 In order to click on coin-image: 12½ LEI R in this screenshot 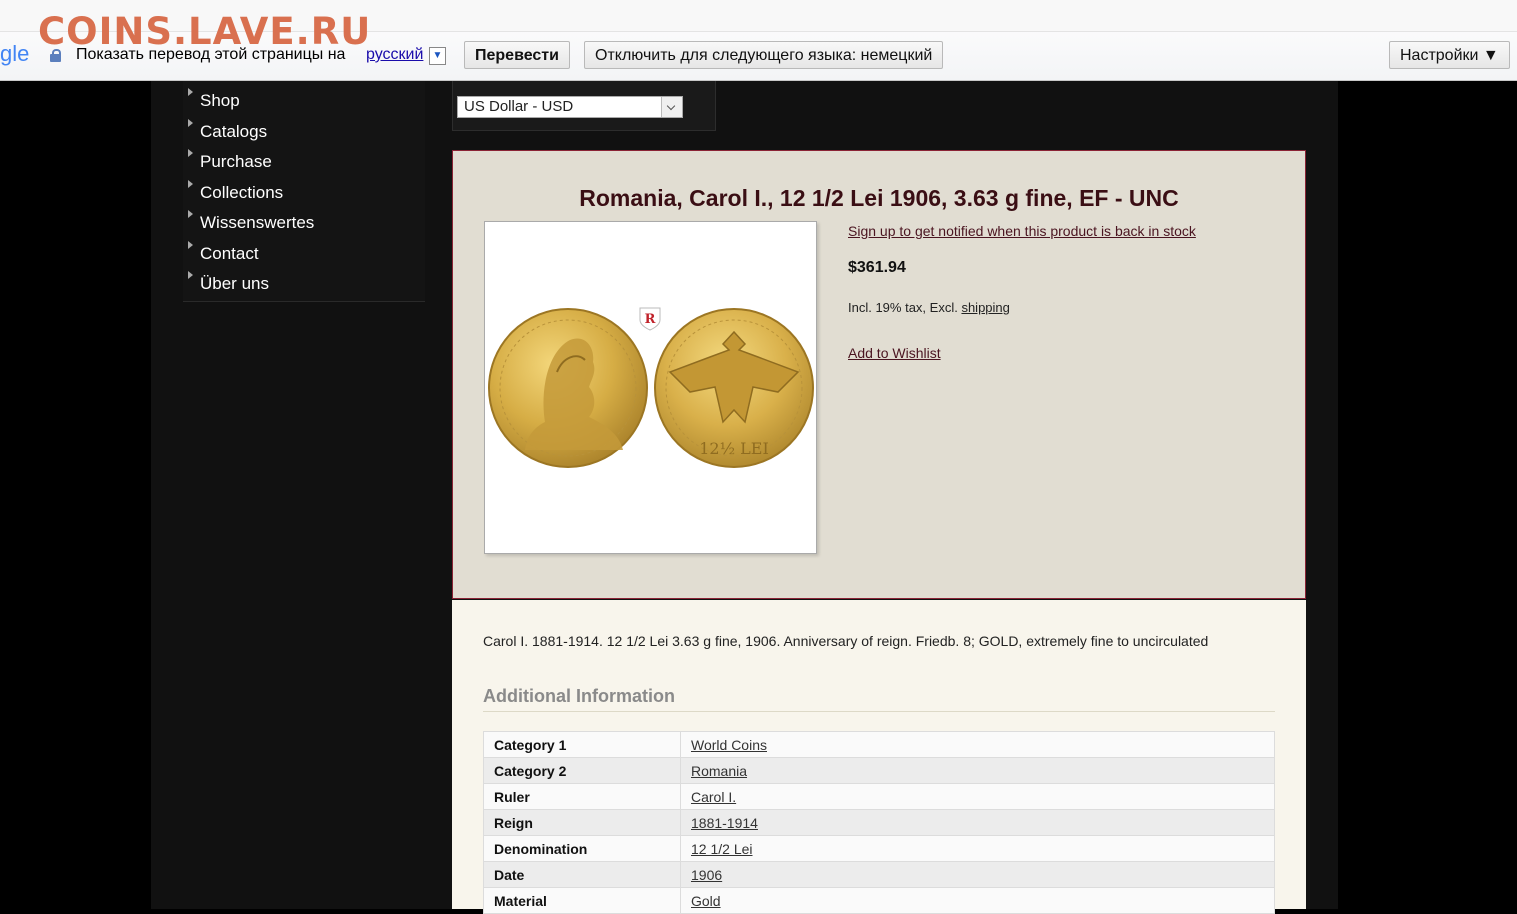, I will do `click(651, 387)`.